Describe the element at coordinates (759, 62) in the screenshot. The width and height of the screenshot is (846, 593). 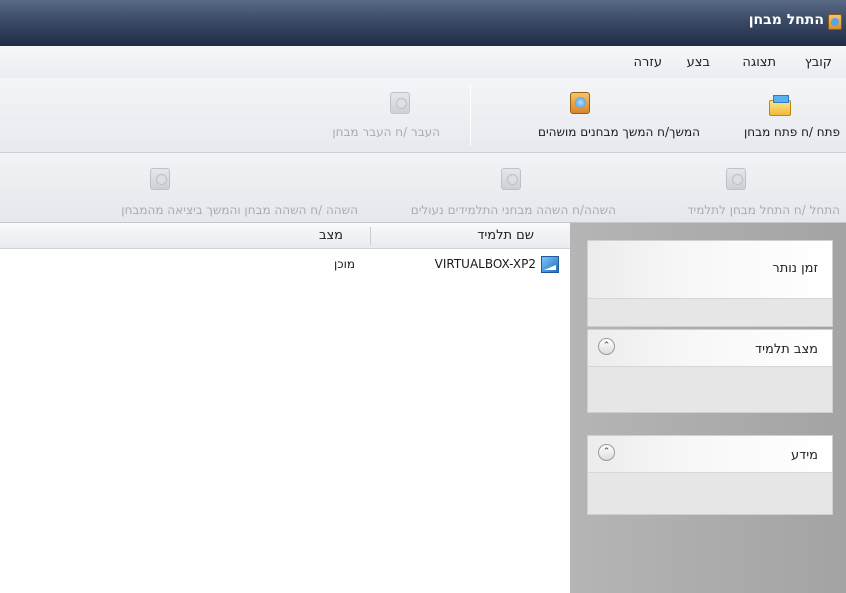
I see `menu-view: תצוגה` at that location.